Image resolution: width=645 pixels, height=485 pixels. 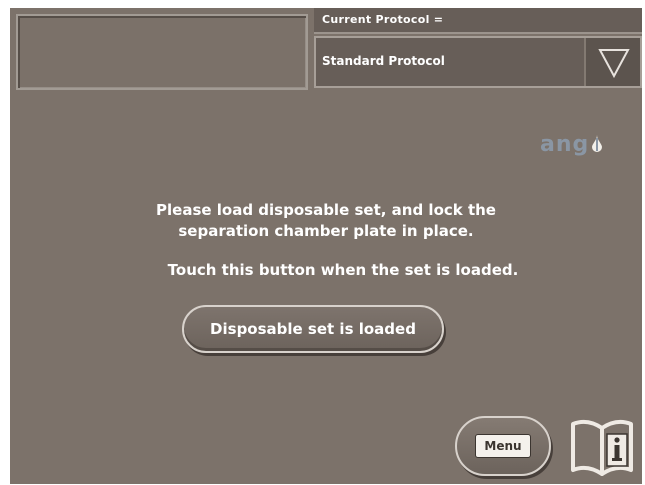 I want to click on book-info-icon, so click(x=602, y=447).